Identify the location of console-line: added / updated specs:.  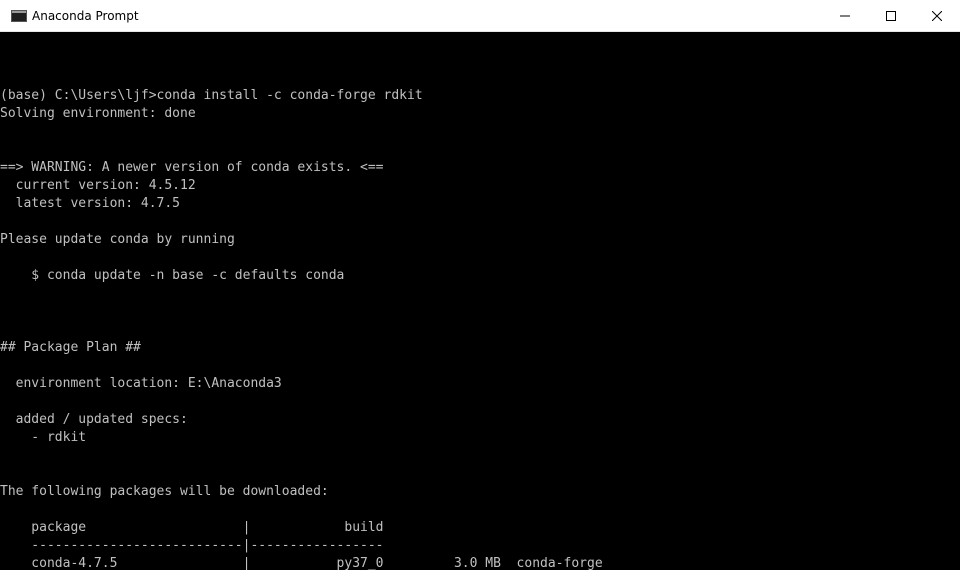
(94, 419).